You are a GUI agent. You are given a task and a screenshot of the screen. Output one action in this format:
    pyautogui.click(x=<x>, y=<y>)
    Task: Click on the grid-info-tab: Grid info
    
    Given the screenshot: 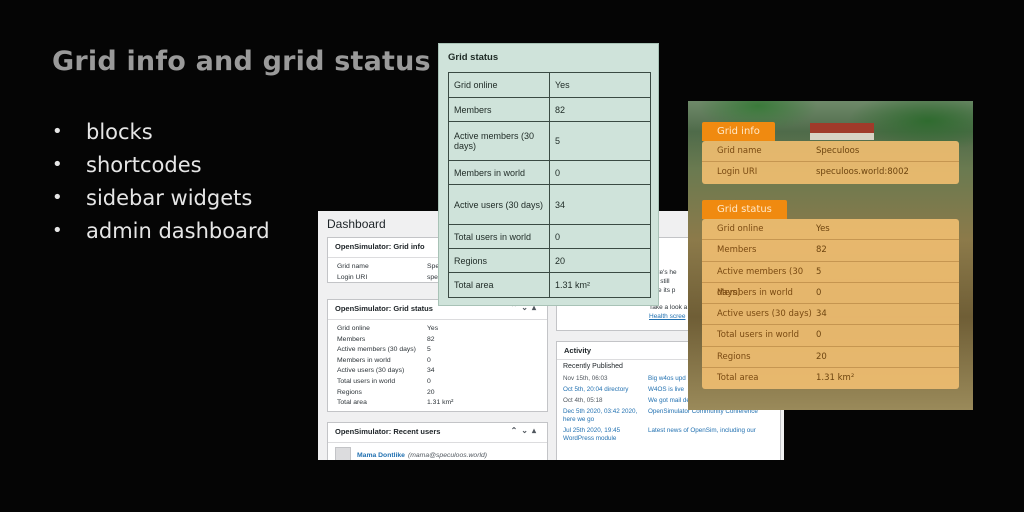 What is the action you would take?
    pyautogui.click(x=738, y=131)
    